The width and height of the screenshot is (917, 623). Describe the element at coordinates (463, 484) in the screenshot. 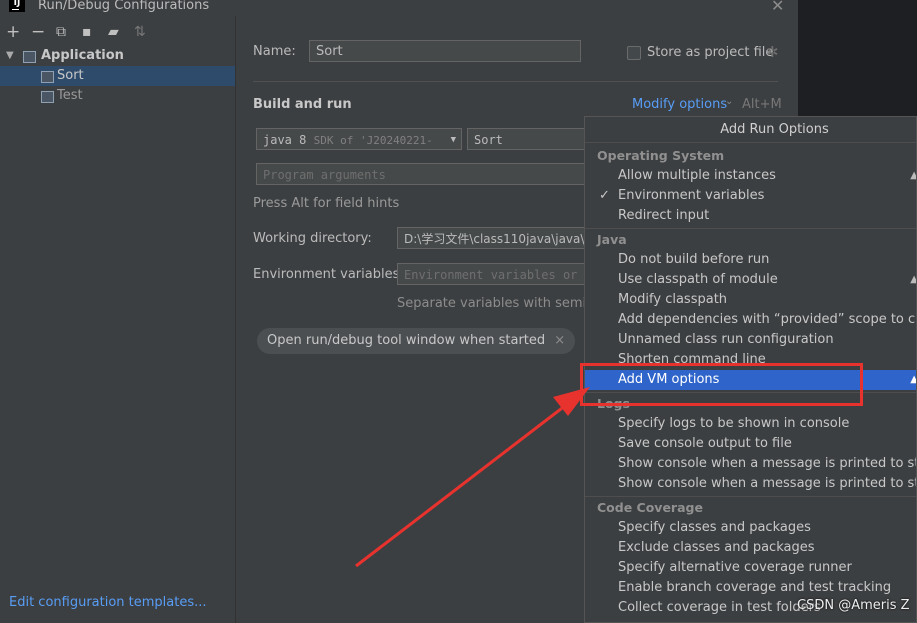

I see `arrow-shaft` at that location.